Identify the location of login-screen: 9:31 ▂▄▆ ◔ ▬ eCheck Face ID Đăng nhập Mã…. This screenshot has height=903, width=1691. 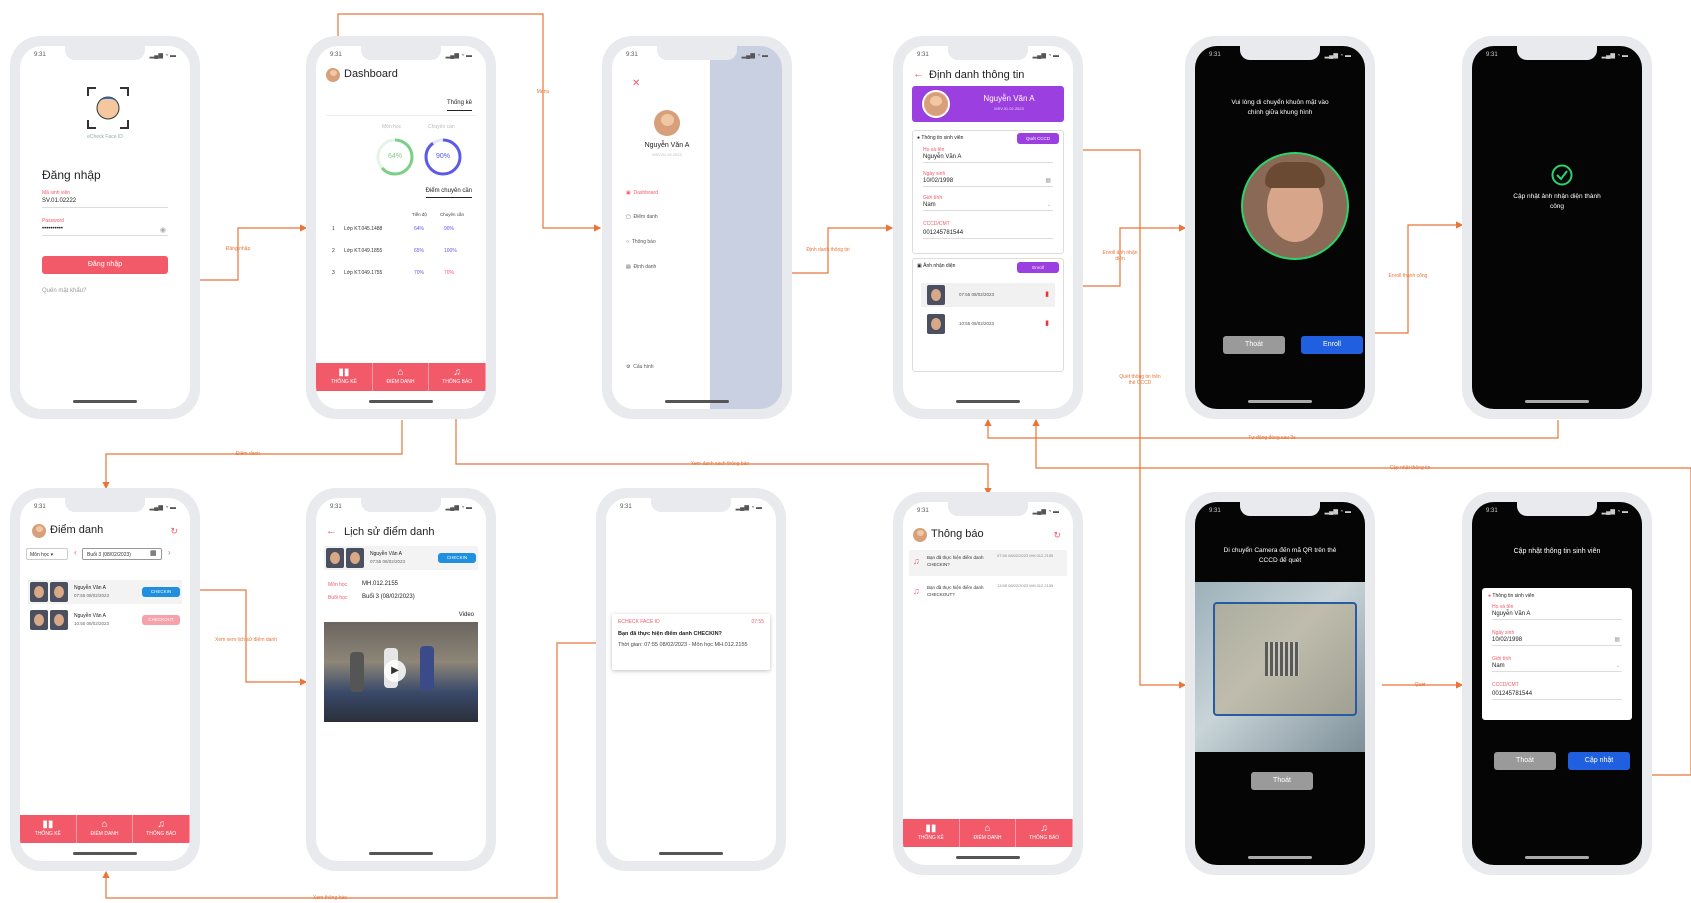
(105, 227).